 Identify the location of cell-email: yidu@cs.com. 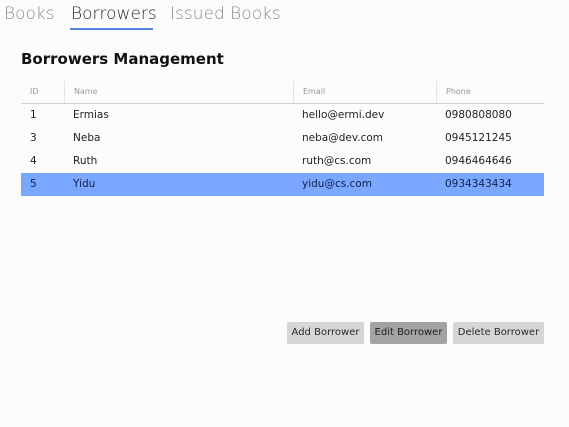
(337, 184).